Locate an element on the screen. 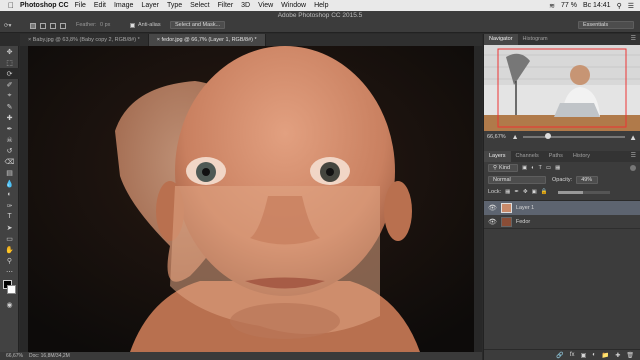 This screenshot has height=360, width=640. menu-filter: Filter is located at coordinates (226, 5).